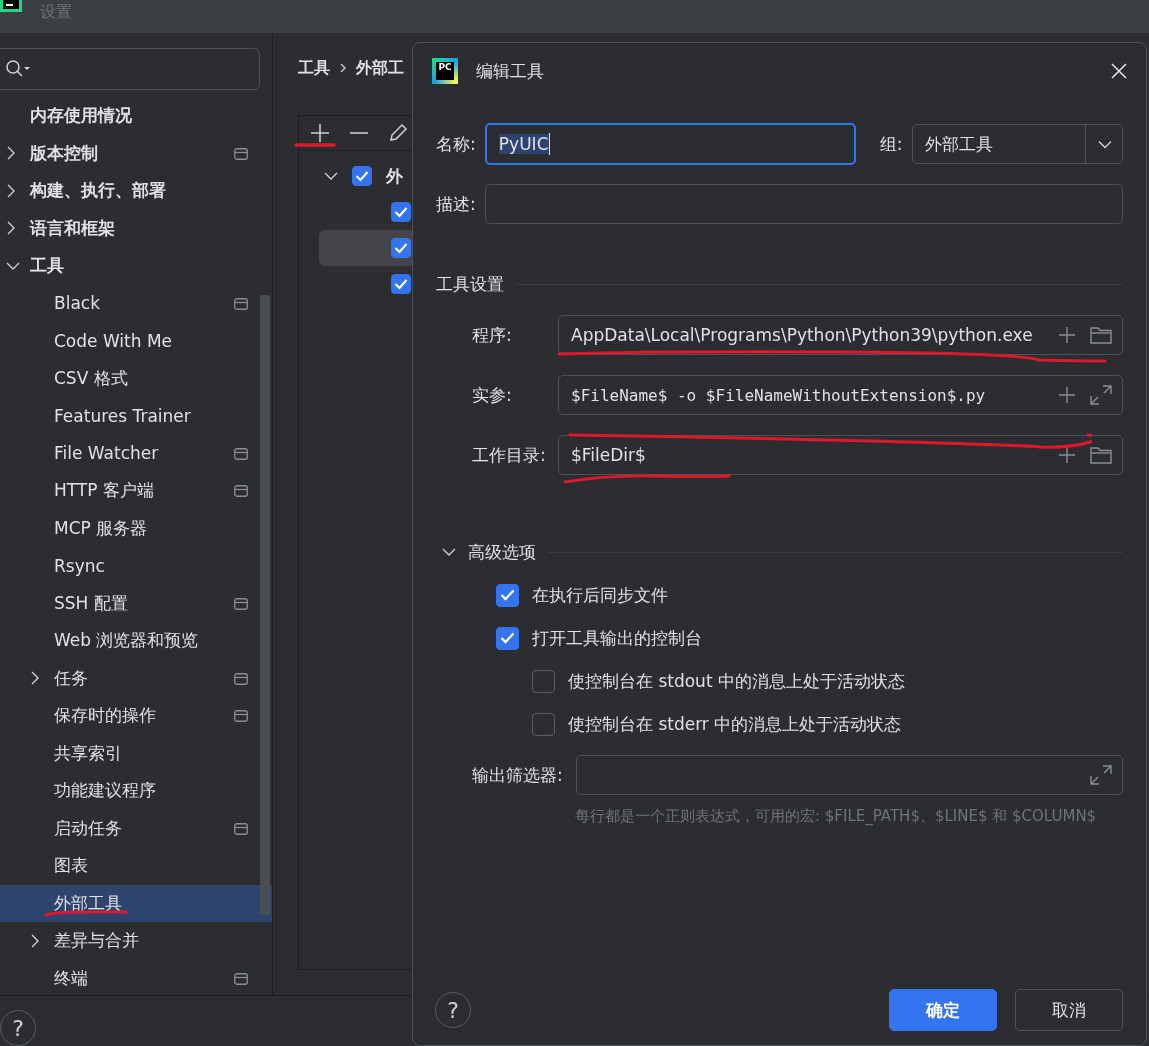 The width and height of the screenshot is (1149, 1046). Describe the element at coordinates (492, 395) in the screenshot. I see `field-label: 实参:` at that location.